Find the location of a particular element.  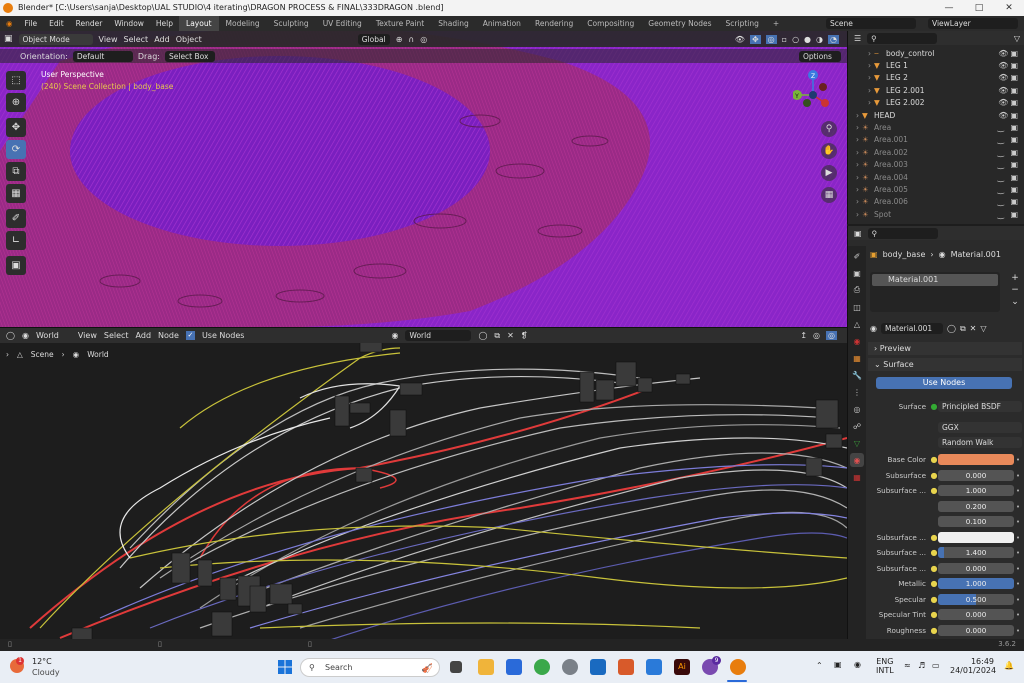

remove-slot-button: − is located at coordinates (1015, 290).